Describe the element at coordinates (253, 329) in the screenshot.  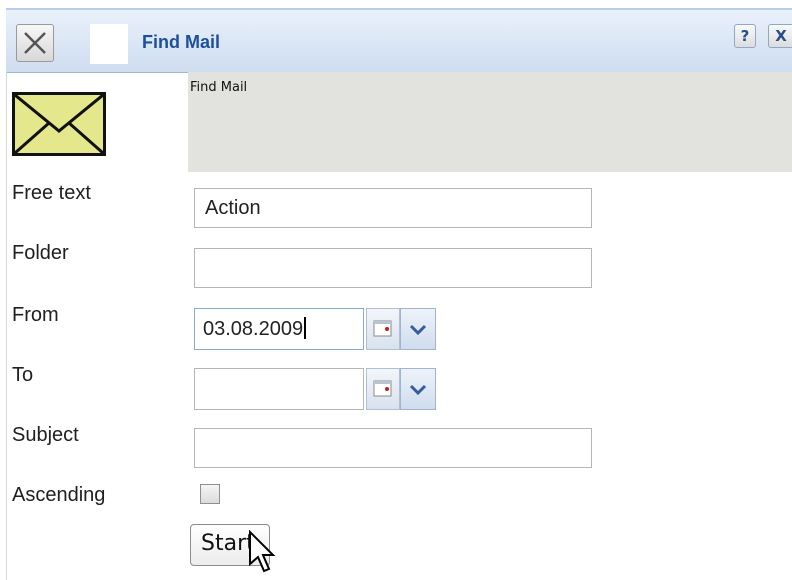
I see `from-date-value: 03.08.2009` at that location.